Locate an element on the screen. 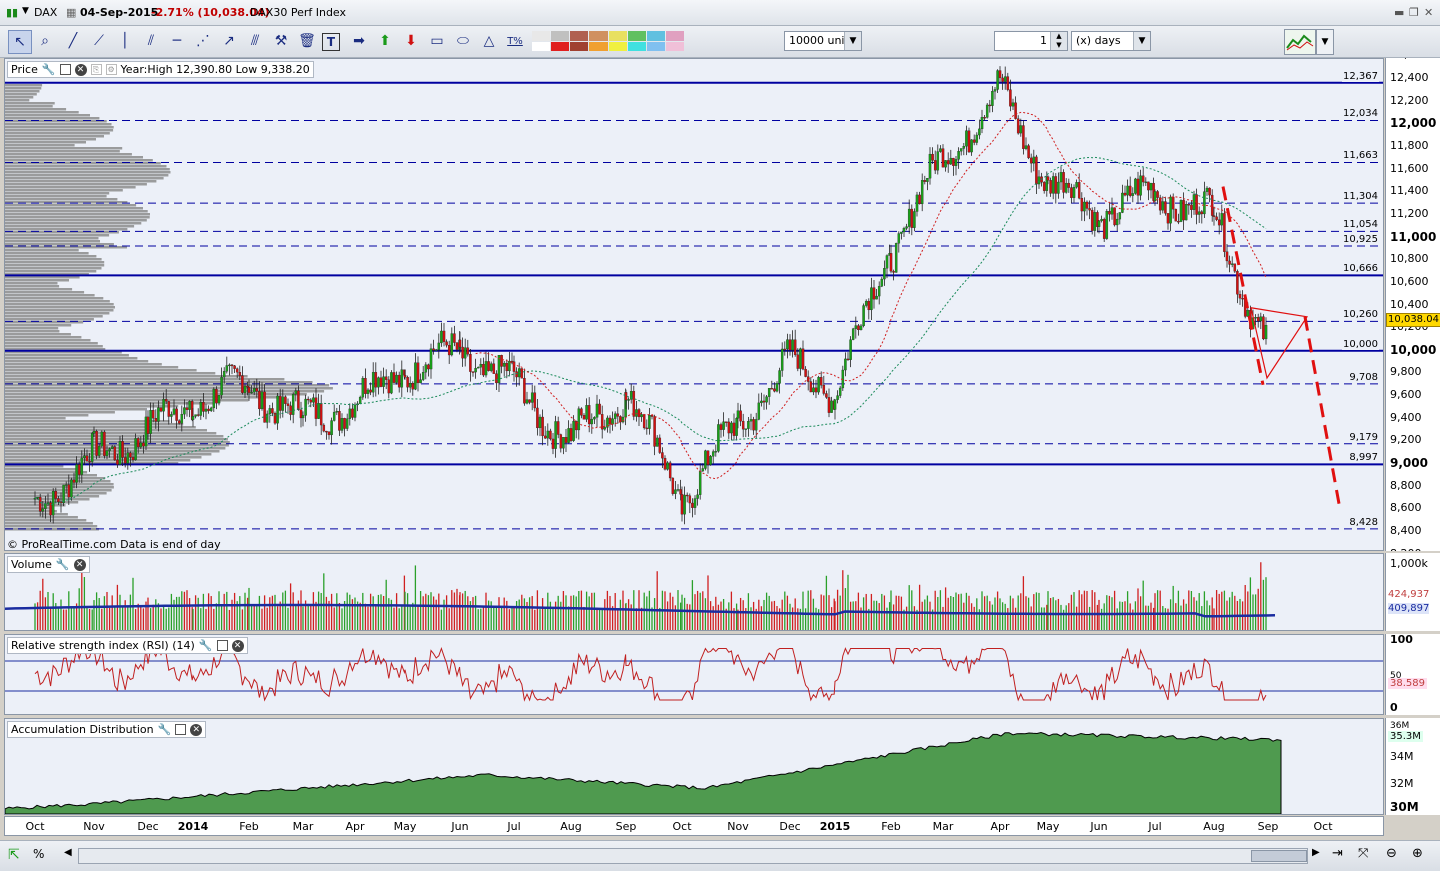 The image size is (1440, 871). zoom-in-icon: ⊕ is located at coordinates (1417, 853).